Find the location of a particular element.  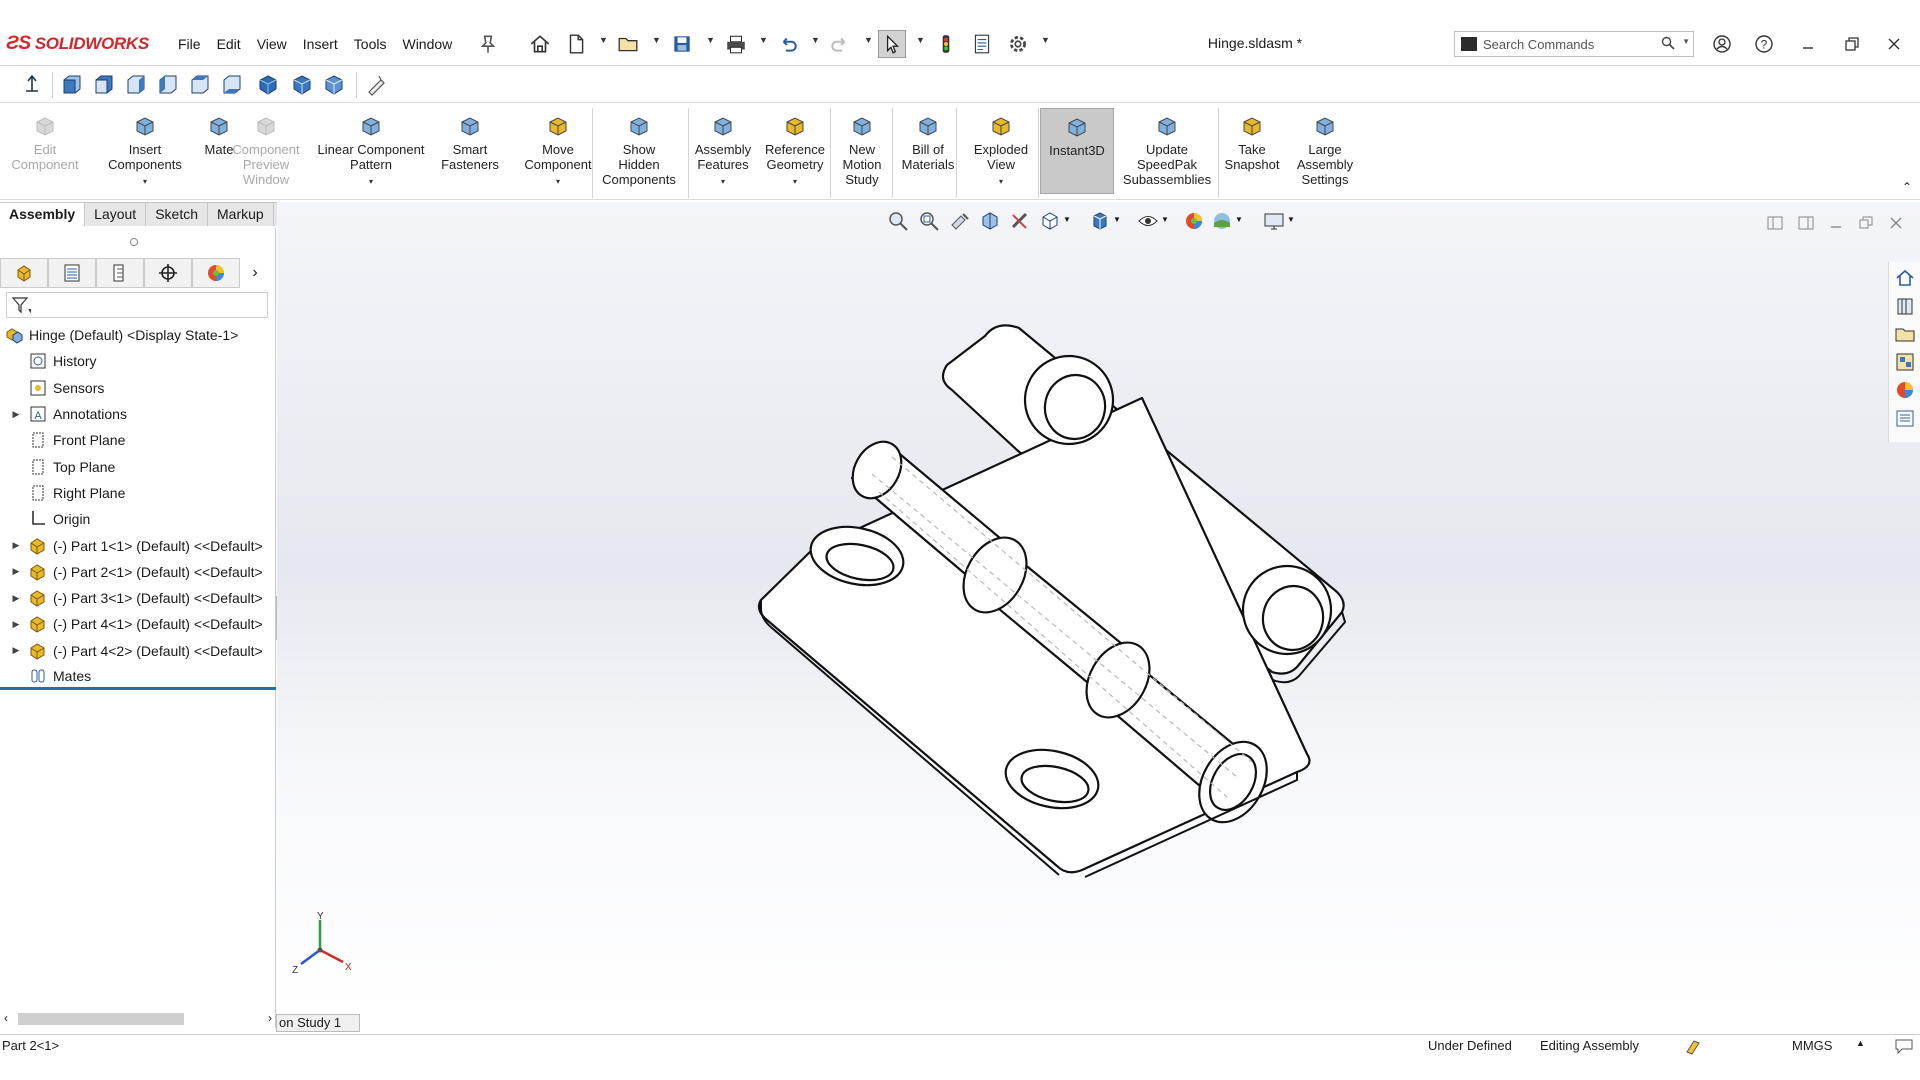

dynamic-annotation-icon is located at coordinates (1020, 221).